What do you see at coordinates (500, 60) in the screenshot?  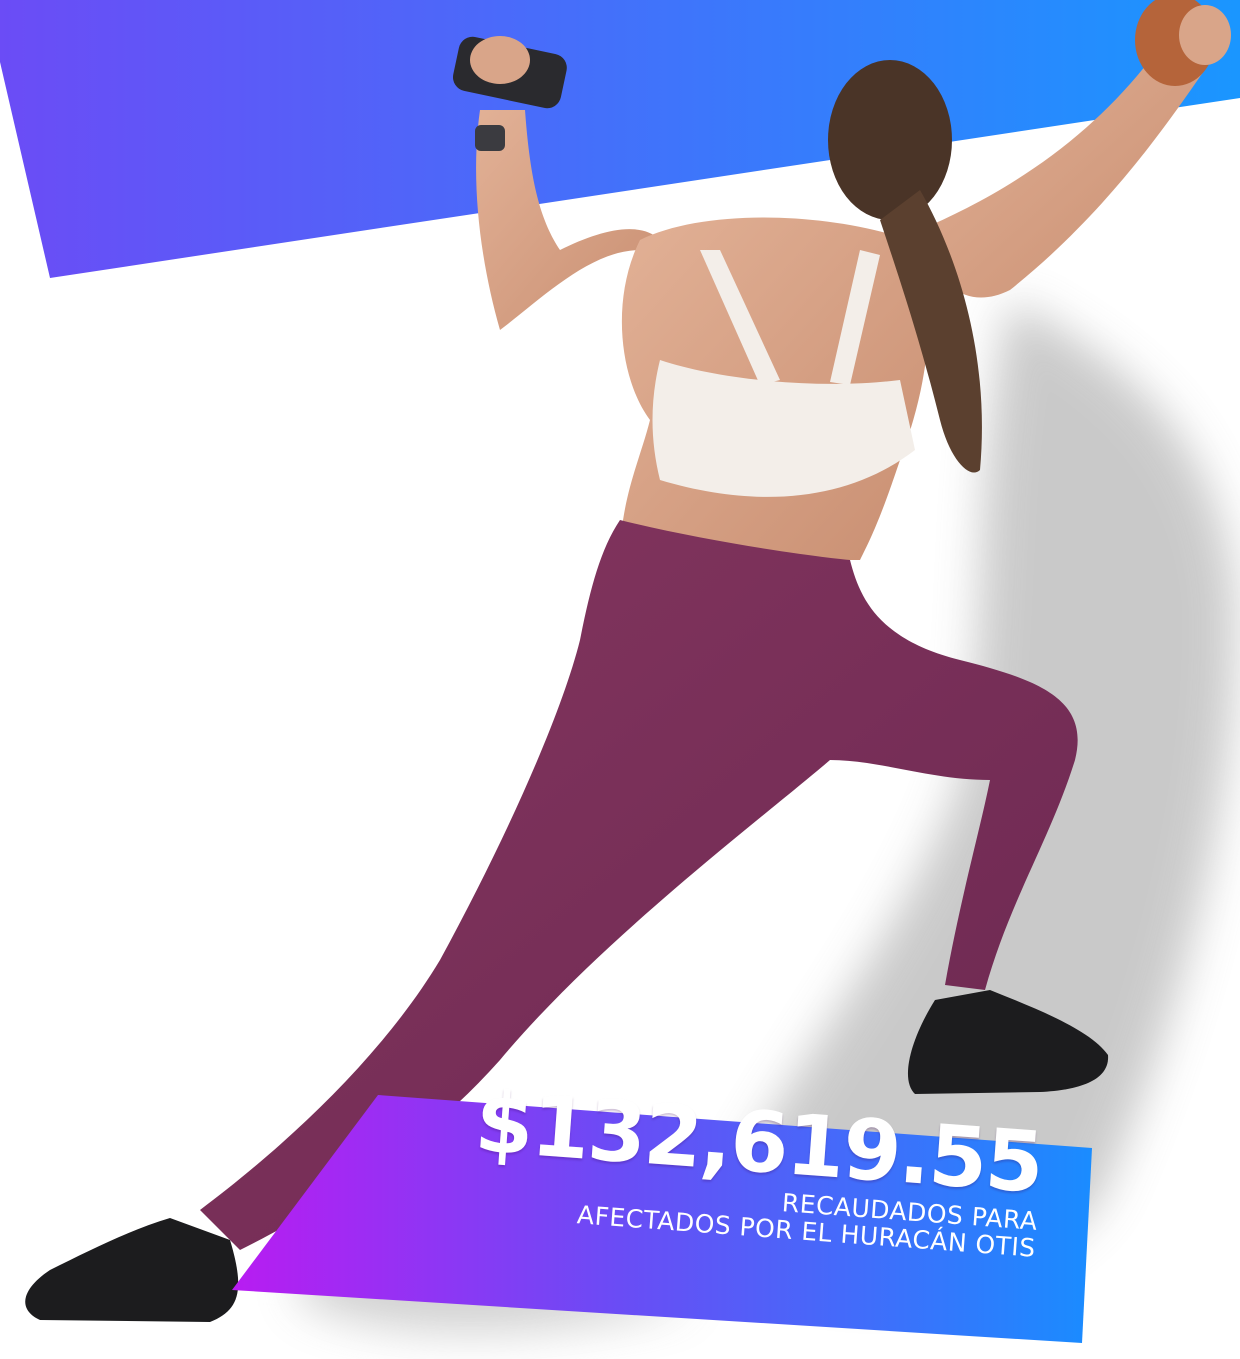 I see `left-hand` at bounding box center [500, 60].